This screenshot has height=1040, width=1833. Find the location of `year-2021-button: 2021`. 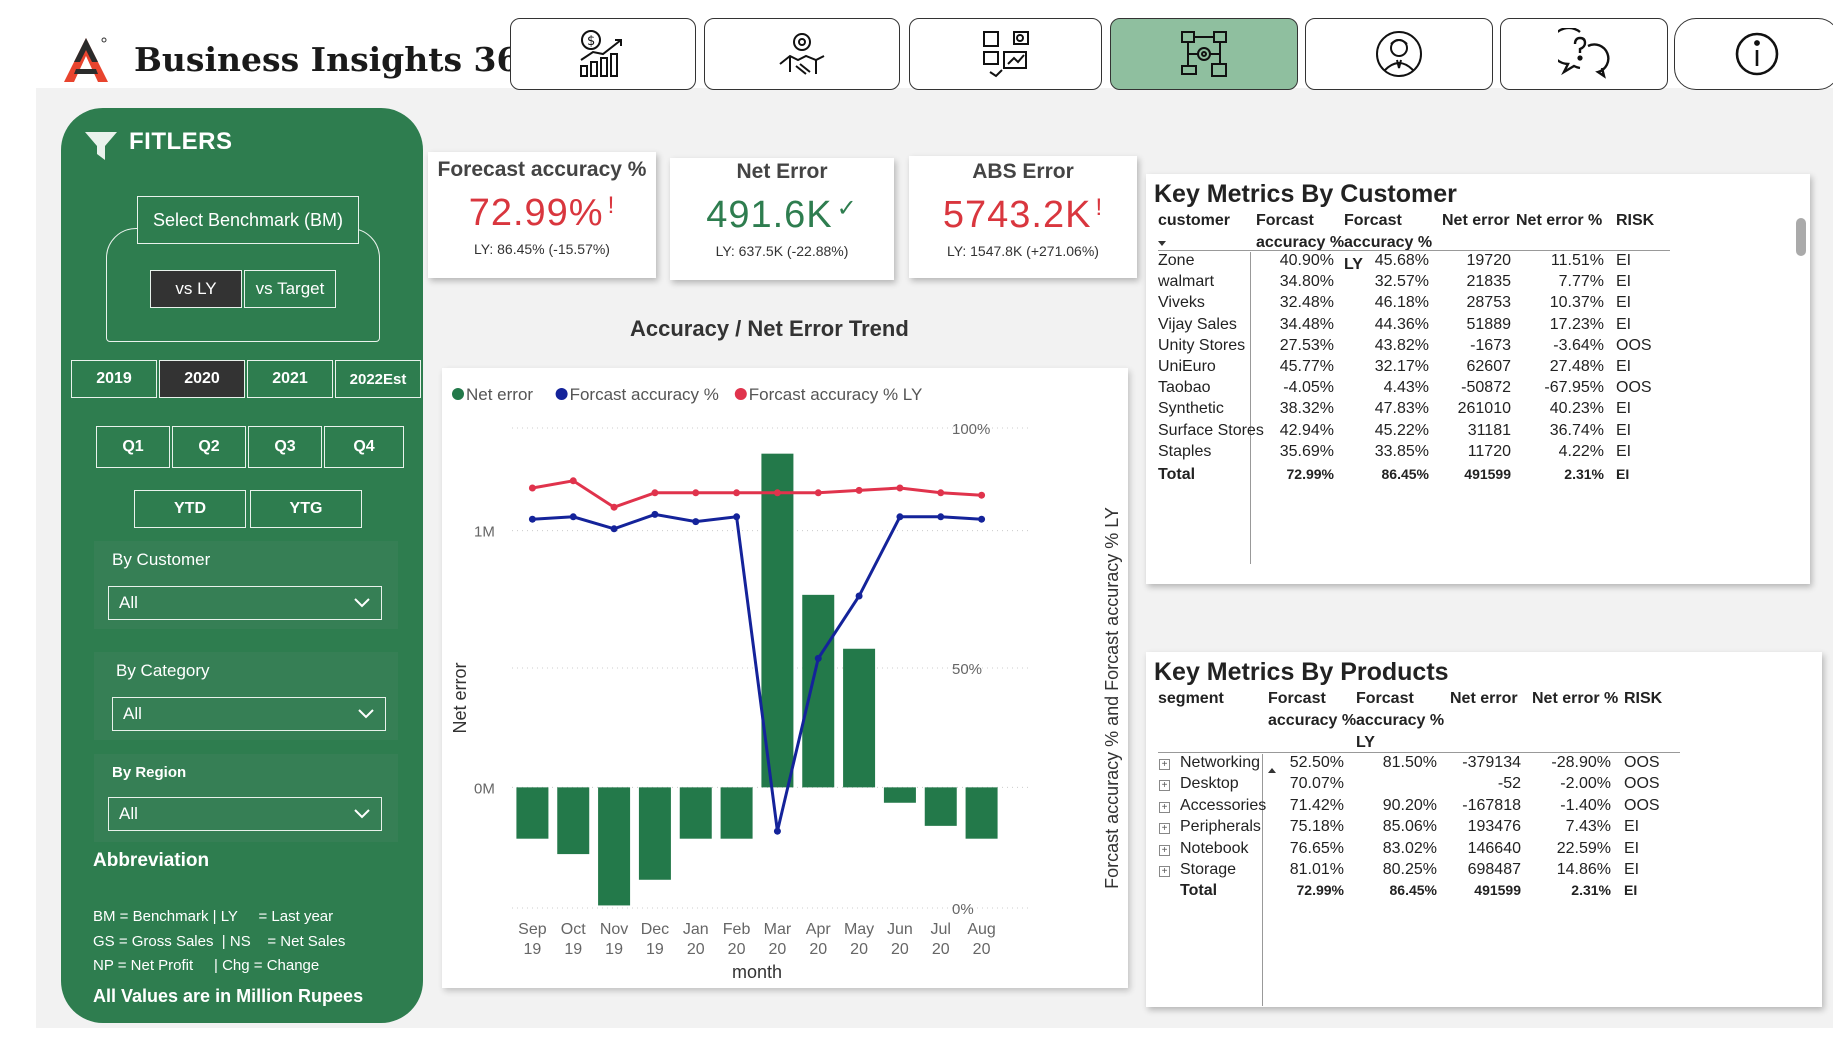

year-2021-button: 2021 is located at coordinates (290, 379).